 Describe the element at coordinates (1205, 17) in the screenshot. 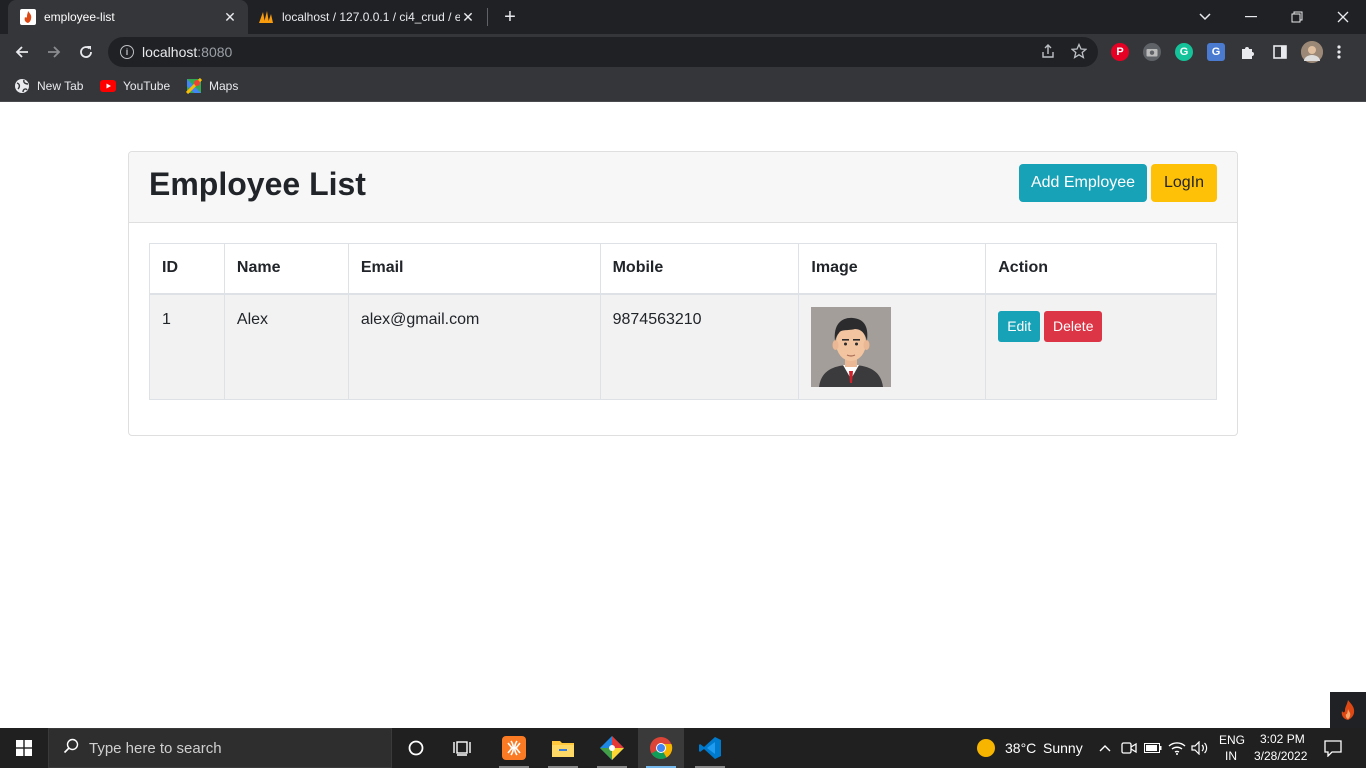

I see `tab-search-chevron-icon` at that location.